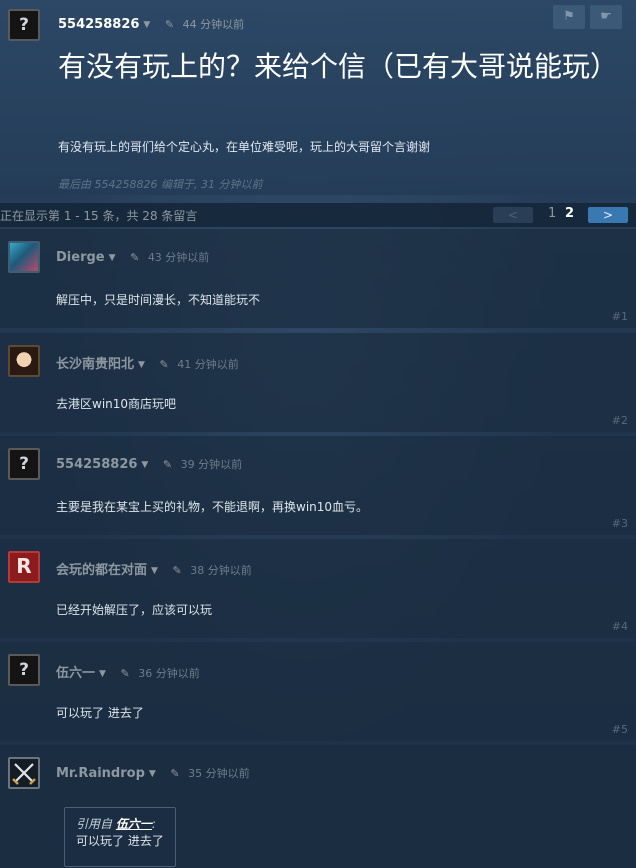 The height and width of the screenshot is (868, 636). Describe the element at coordinates (24, 567) in the screenshot. I see `letter-r-avatar: R` at that location.